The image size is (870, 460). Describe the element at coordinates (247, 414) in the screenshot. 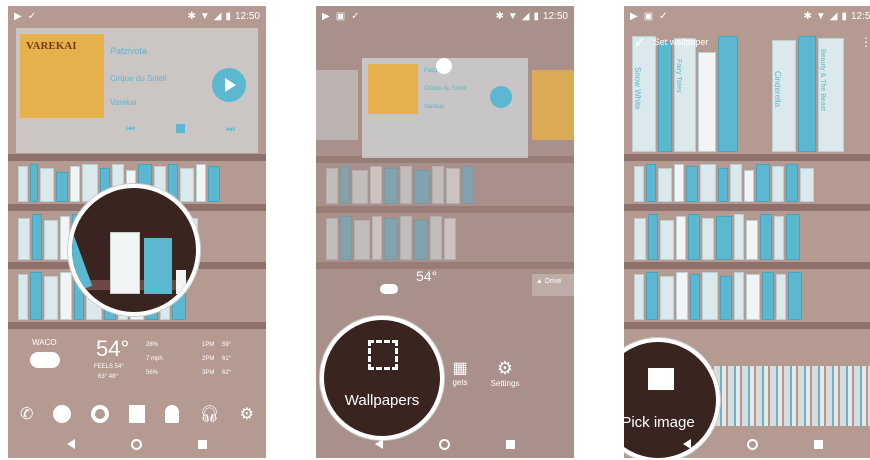

I see `settings-icon: ⚙` at that location.